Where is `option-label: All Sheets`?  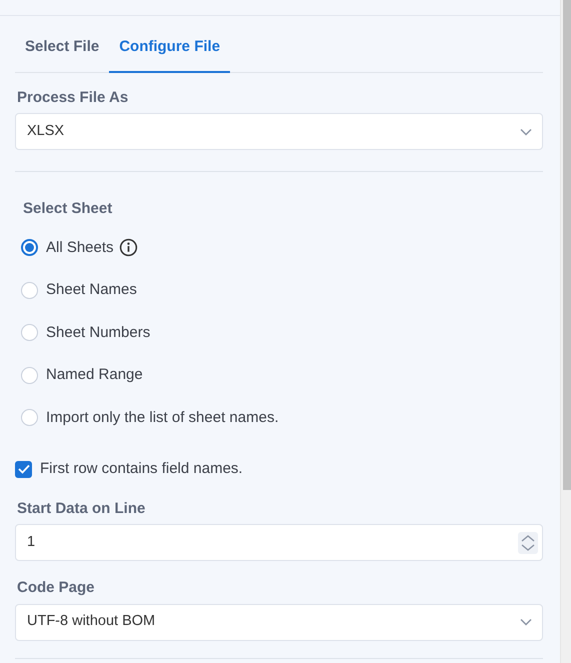 option-label: All Sheets is located at coordinates (80, 248).